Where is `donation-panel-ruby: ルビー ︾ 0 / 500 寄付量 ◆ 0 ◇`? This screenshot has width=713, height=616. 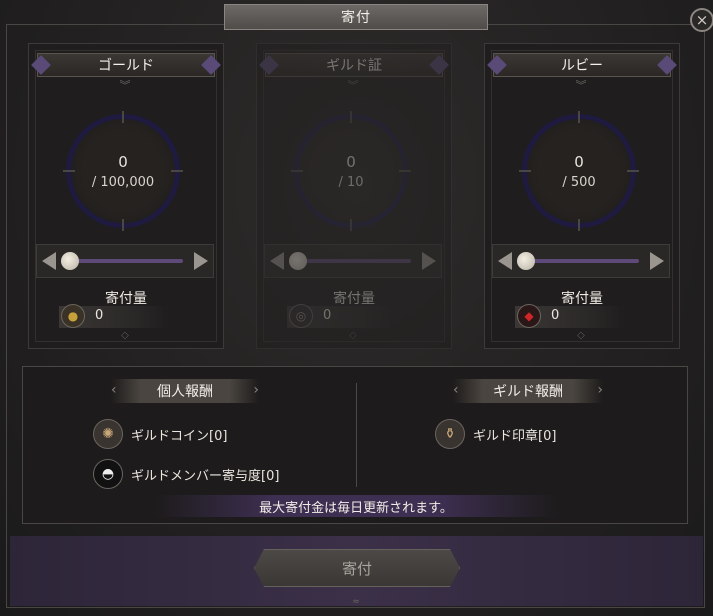
donation-panel-ruby: ルビー ︾ 0 / 500 寄付量 ◆ 0 ◇ is located at coordinates (582, 196).